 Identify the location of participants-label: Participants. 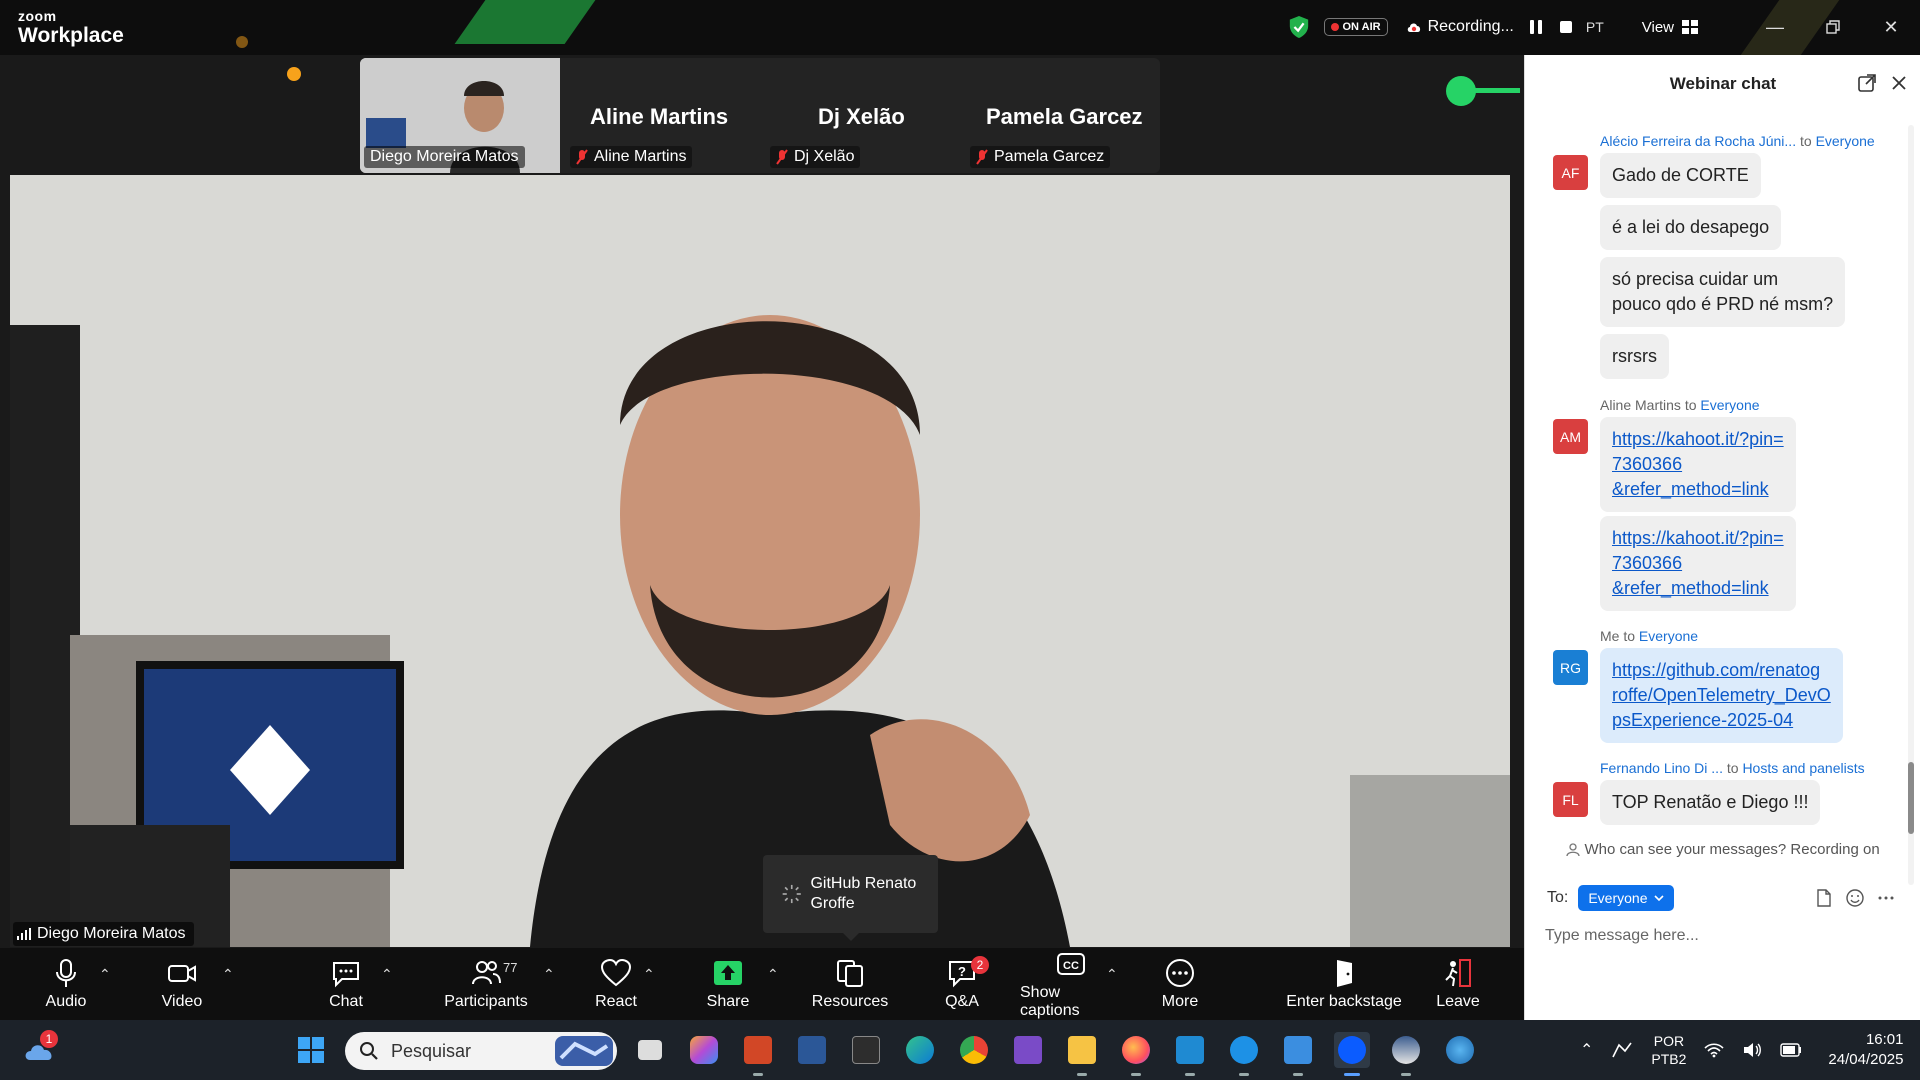
(486, 1001).